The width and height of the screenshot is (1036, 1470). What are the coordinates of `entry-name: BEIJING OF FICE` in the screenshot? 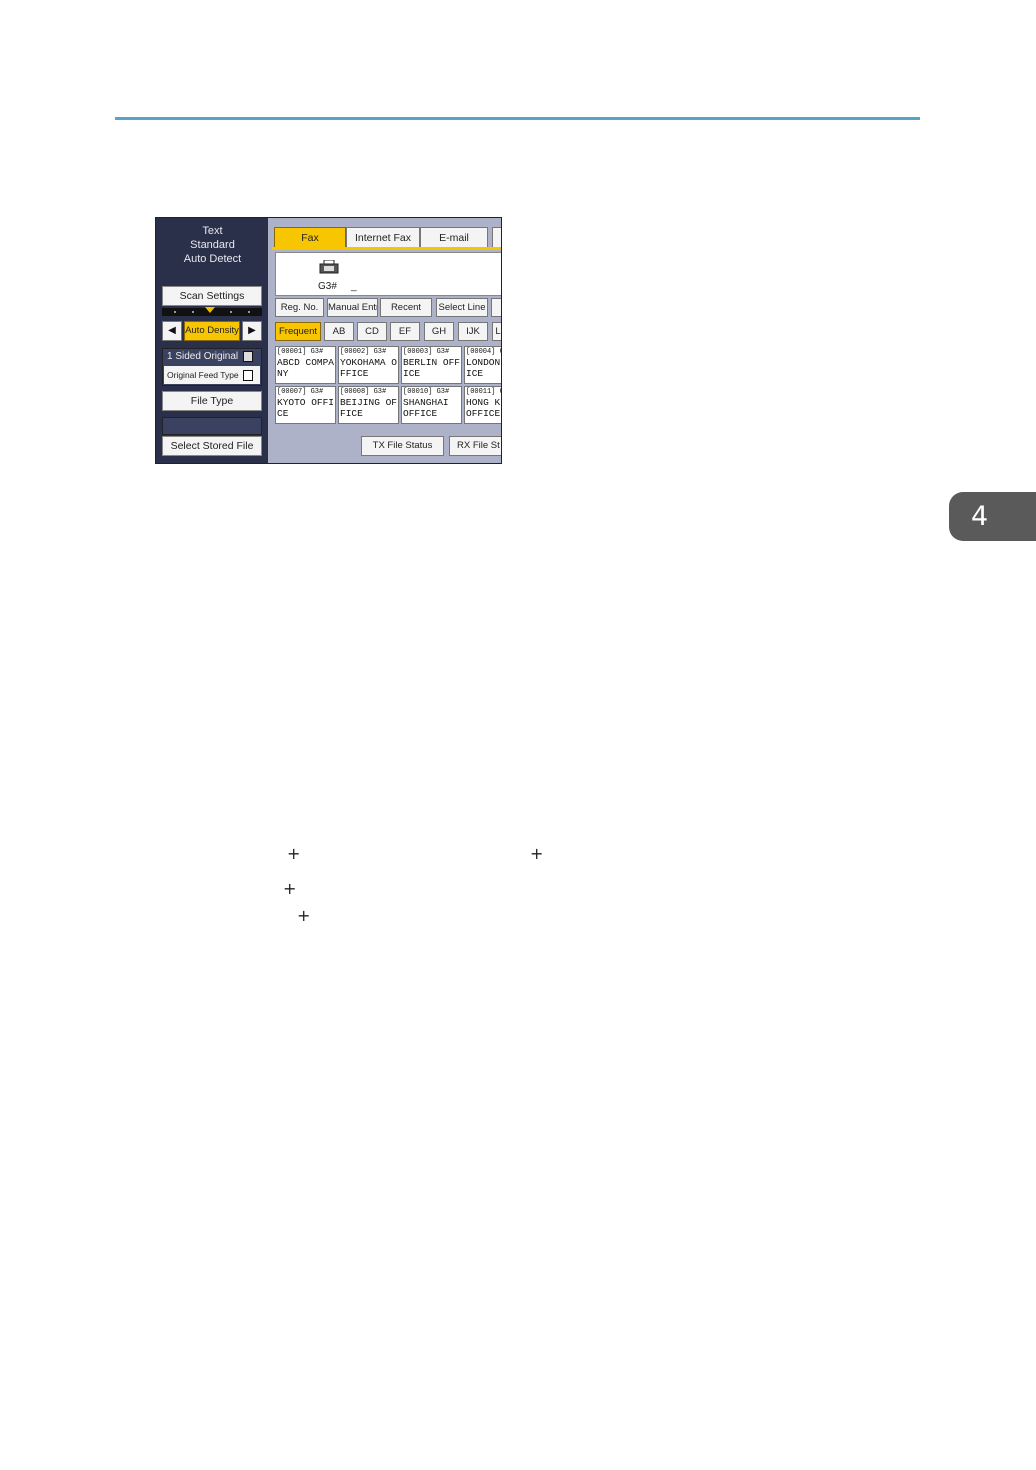 It's located at (369, 408).